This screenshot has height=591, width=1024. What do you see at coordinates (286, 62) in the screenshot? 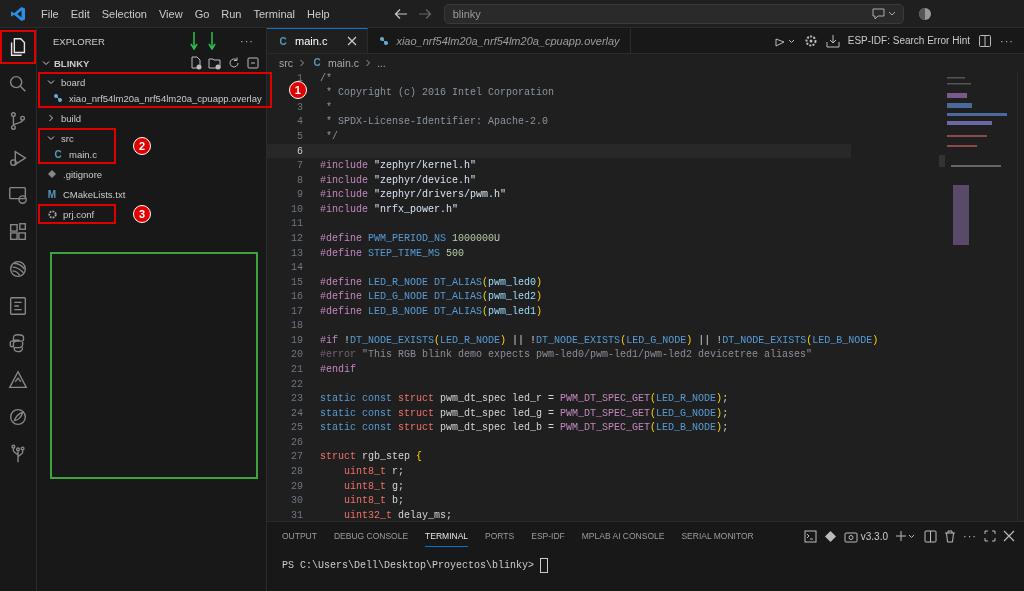
I see `breadcrumb-item: src` at bounding box center [286, 62].